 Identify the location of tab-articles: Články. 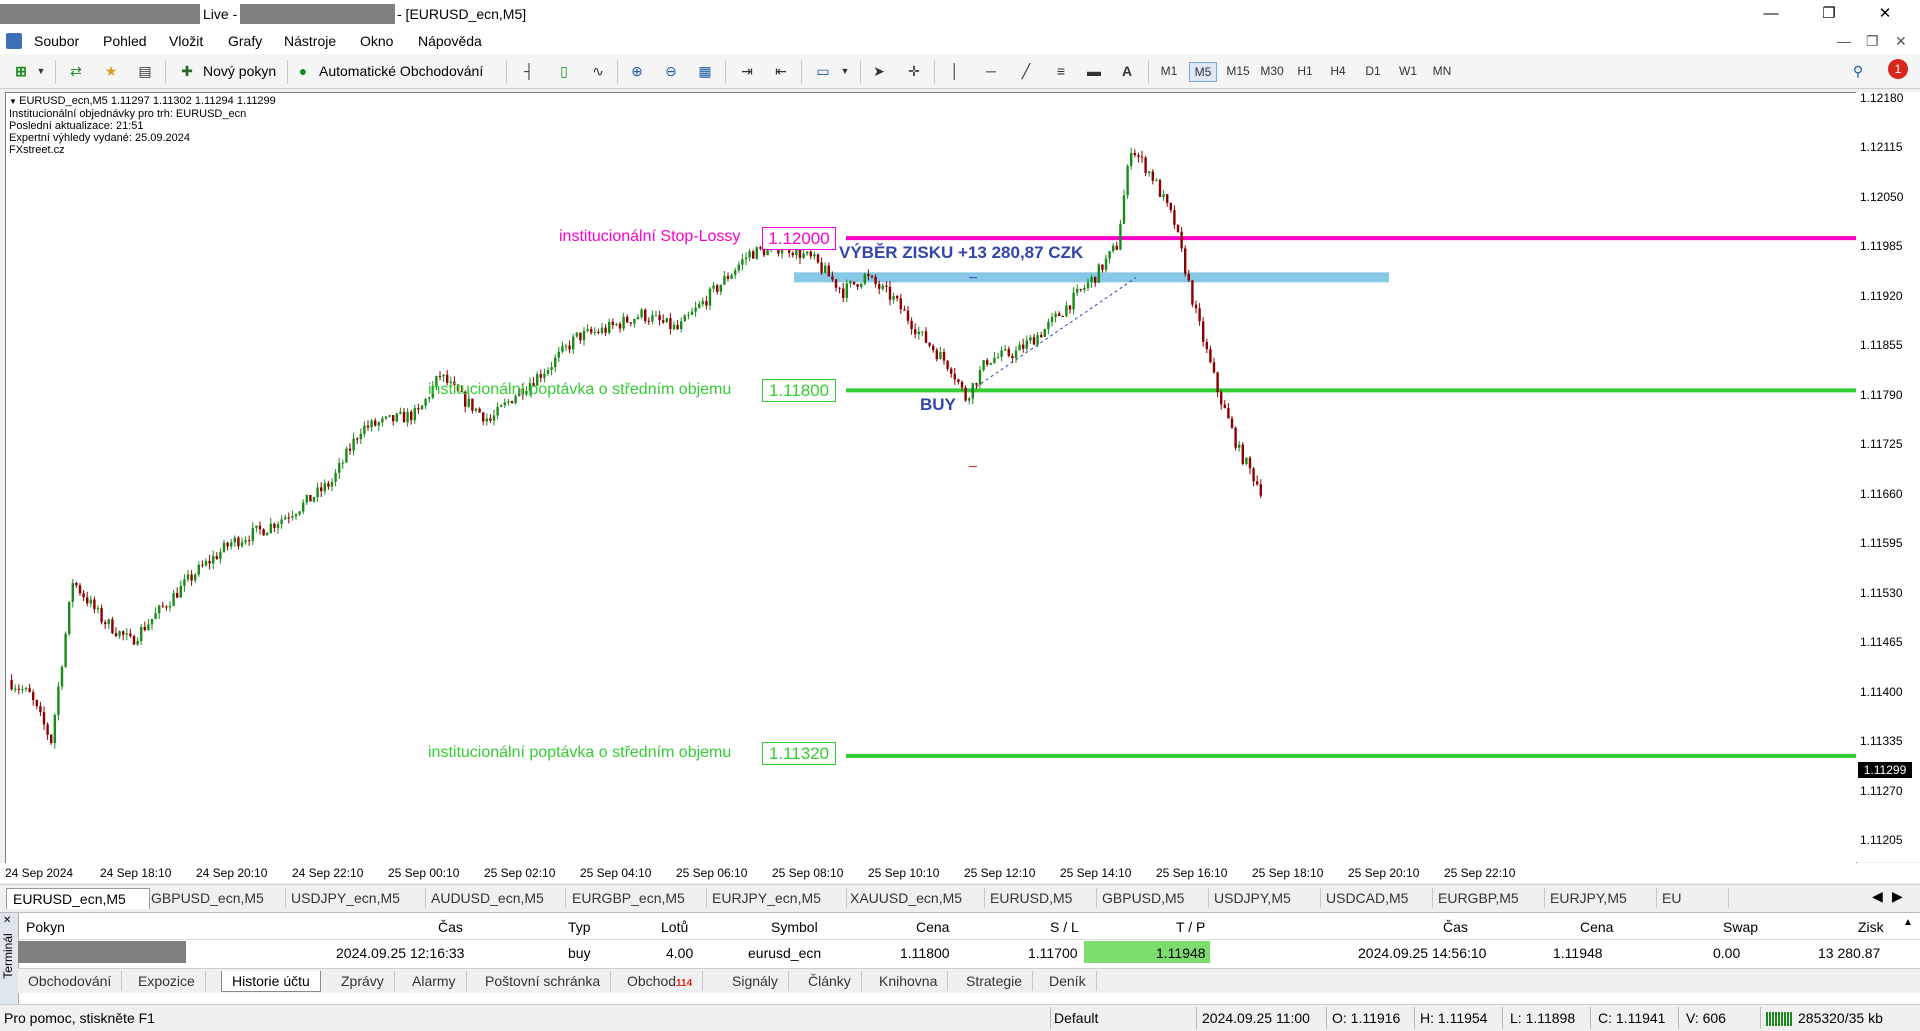
(830, 981).